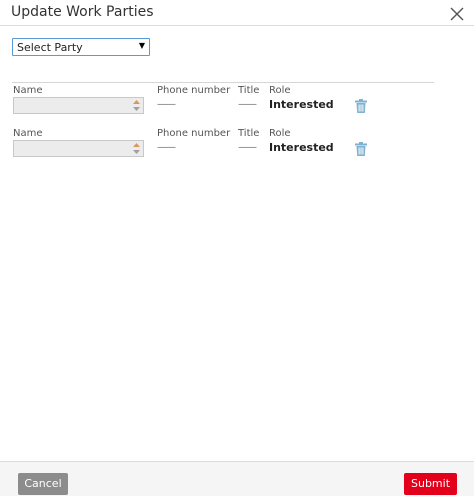  Describe the element at coordinates (223, 82) in the screenshot. I see `divider` at that location.